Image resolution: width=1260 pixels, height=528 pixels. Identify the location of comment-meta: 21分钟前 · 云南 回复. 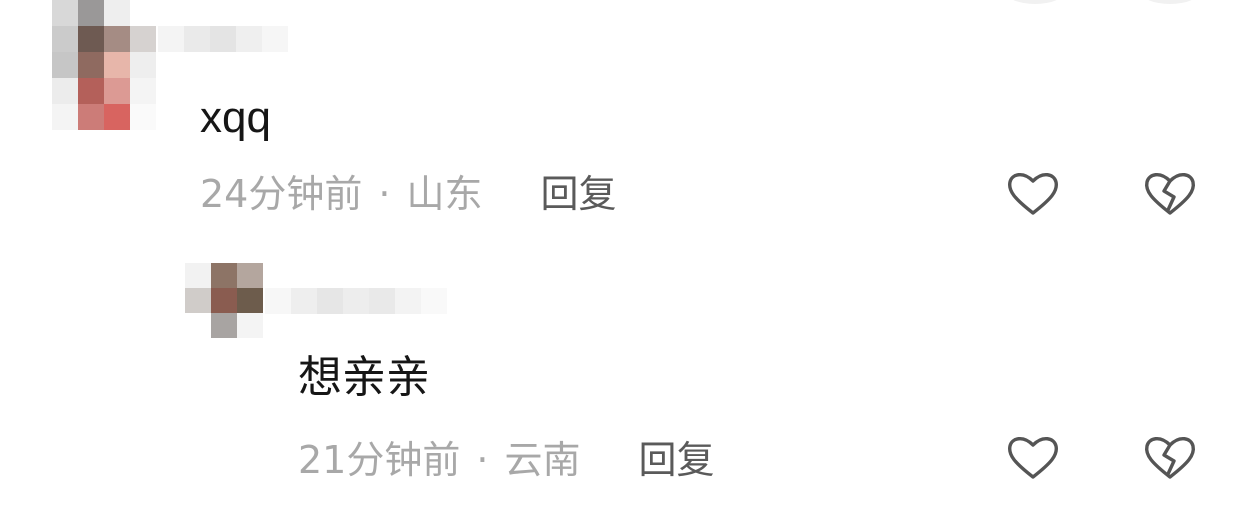
(506, 460).